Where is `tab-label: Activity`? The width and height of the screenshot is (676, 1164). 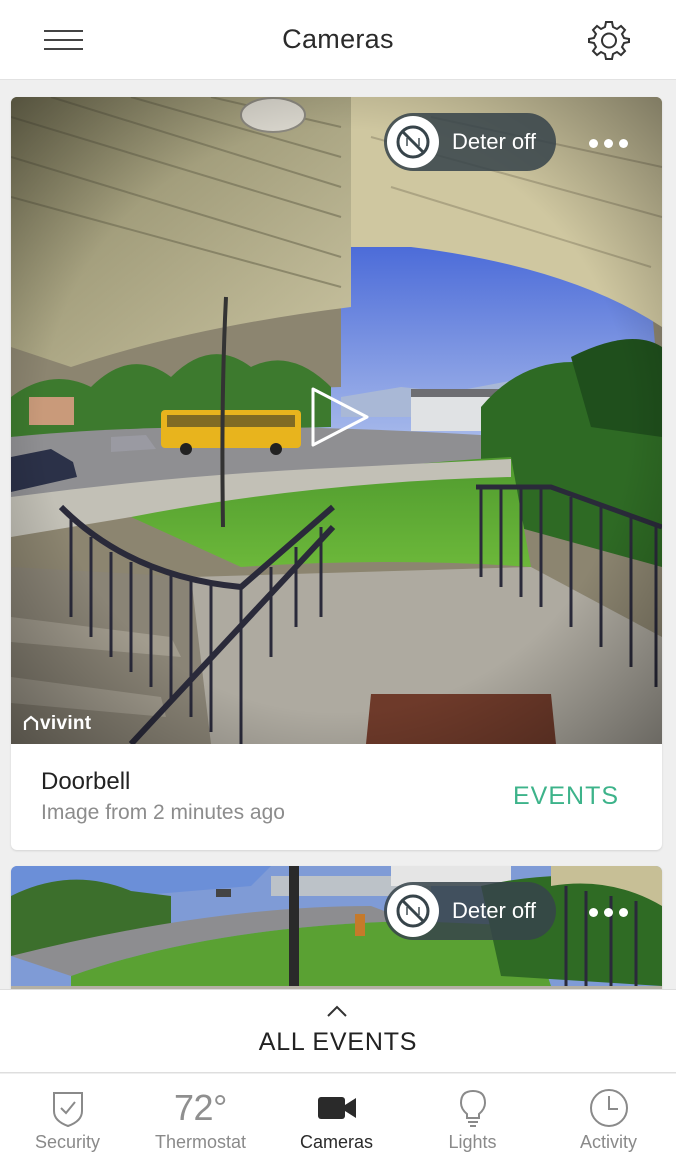
tab-label: Activity is located at coordinates (608, 1142).